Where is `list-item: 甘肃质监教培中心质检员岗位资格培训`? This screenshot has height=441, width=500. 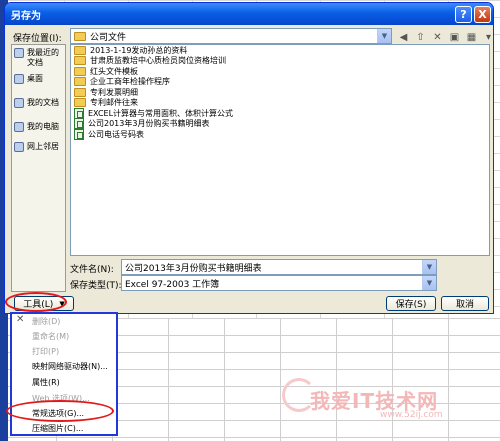
list-item: 甘肃质监教培中心质检员岗位资格培训 is located at coordinates (280, 61).